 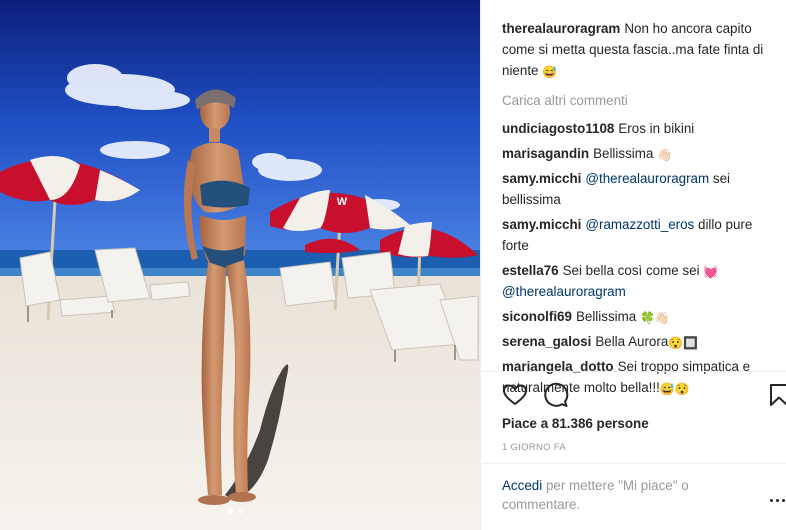 I want to click on like-button, so click(x=515, y=395).